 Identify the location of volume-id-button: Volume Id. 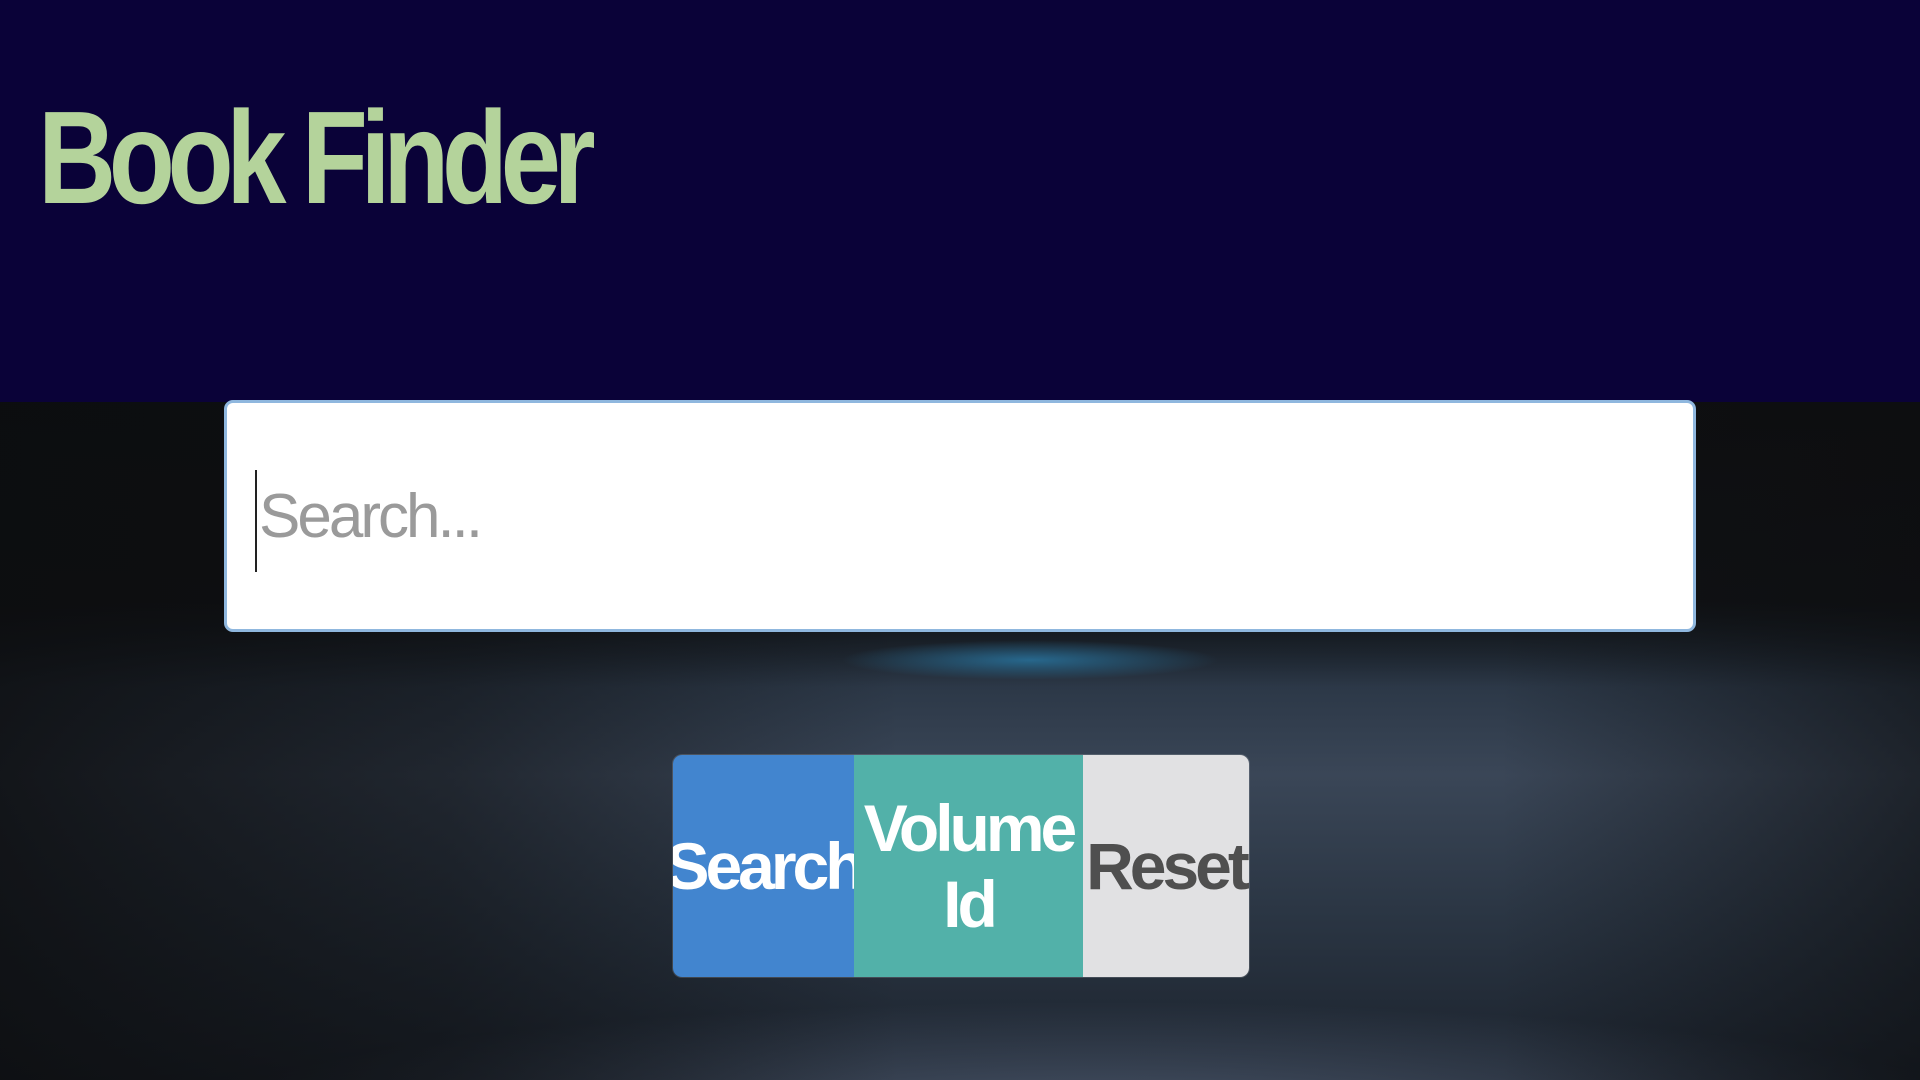
(968, 866).